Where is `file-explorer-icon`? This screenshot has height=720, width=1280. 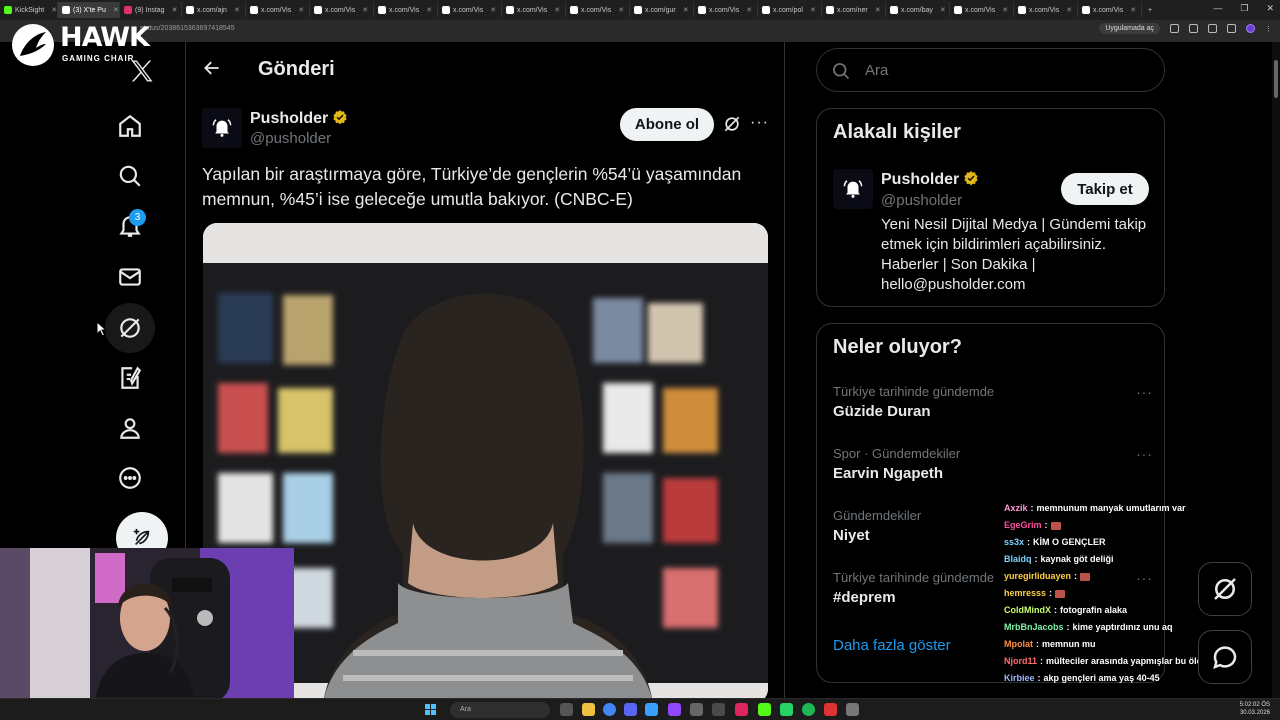
file-explorer-icon is located at coordinates (588, 709).